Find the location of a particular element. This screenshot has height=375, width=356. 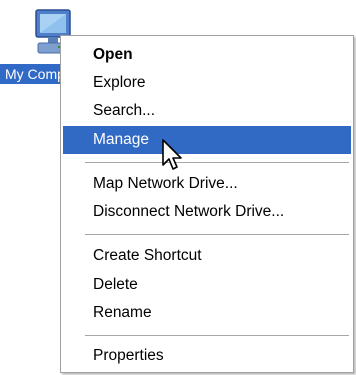

menu-item-rename: Rename is located at coordinates (207, 313).